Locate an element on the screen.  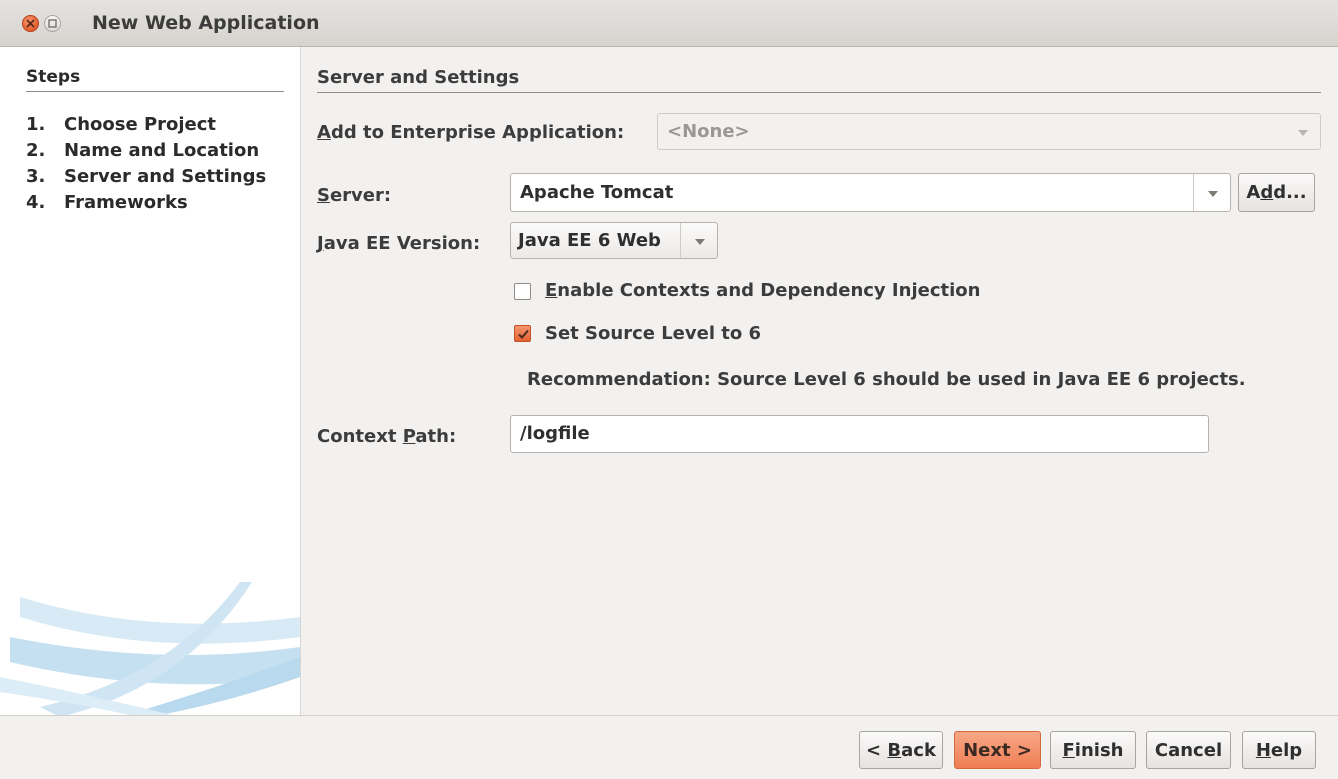
enable-cdi-checkbox is located at coordinates (522, 291).